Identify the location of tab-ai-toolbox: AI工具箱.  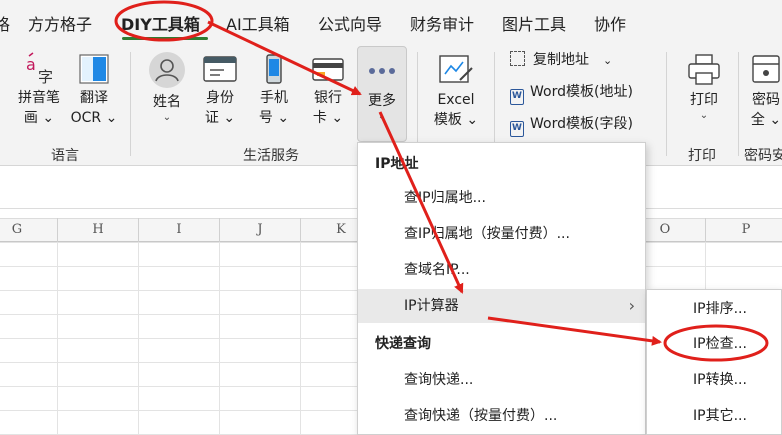
(258, 23).